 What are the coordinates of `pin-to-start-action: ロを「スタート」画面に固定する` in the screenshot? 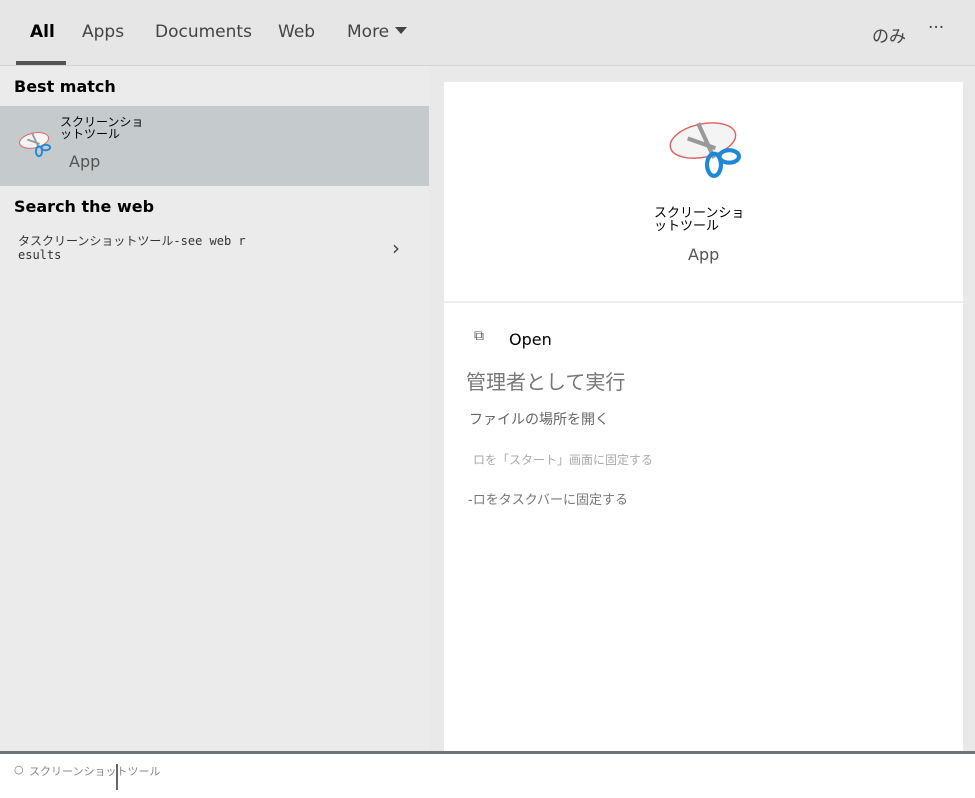 It's located at (563, 459).